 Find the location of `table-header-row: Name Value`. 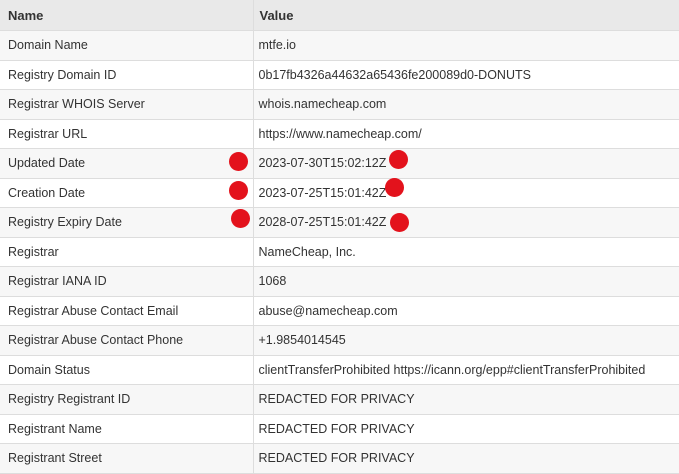

table-header-row: Name Value is located at coordinates (339, 15).